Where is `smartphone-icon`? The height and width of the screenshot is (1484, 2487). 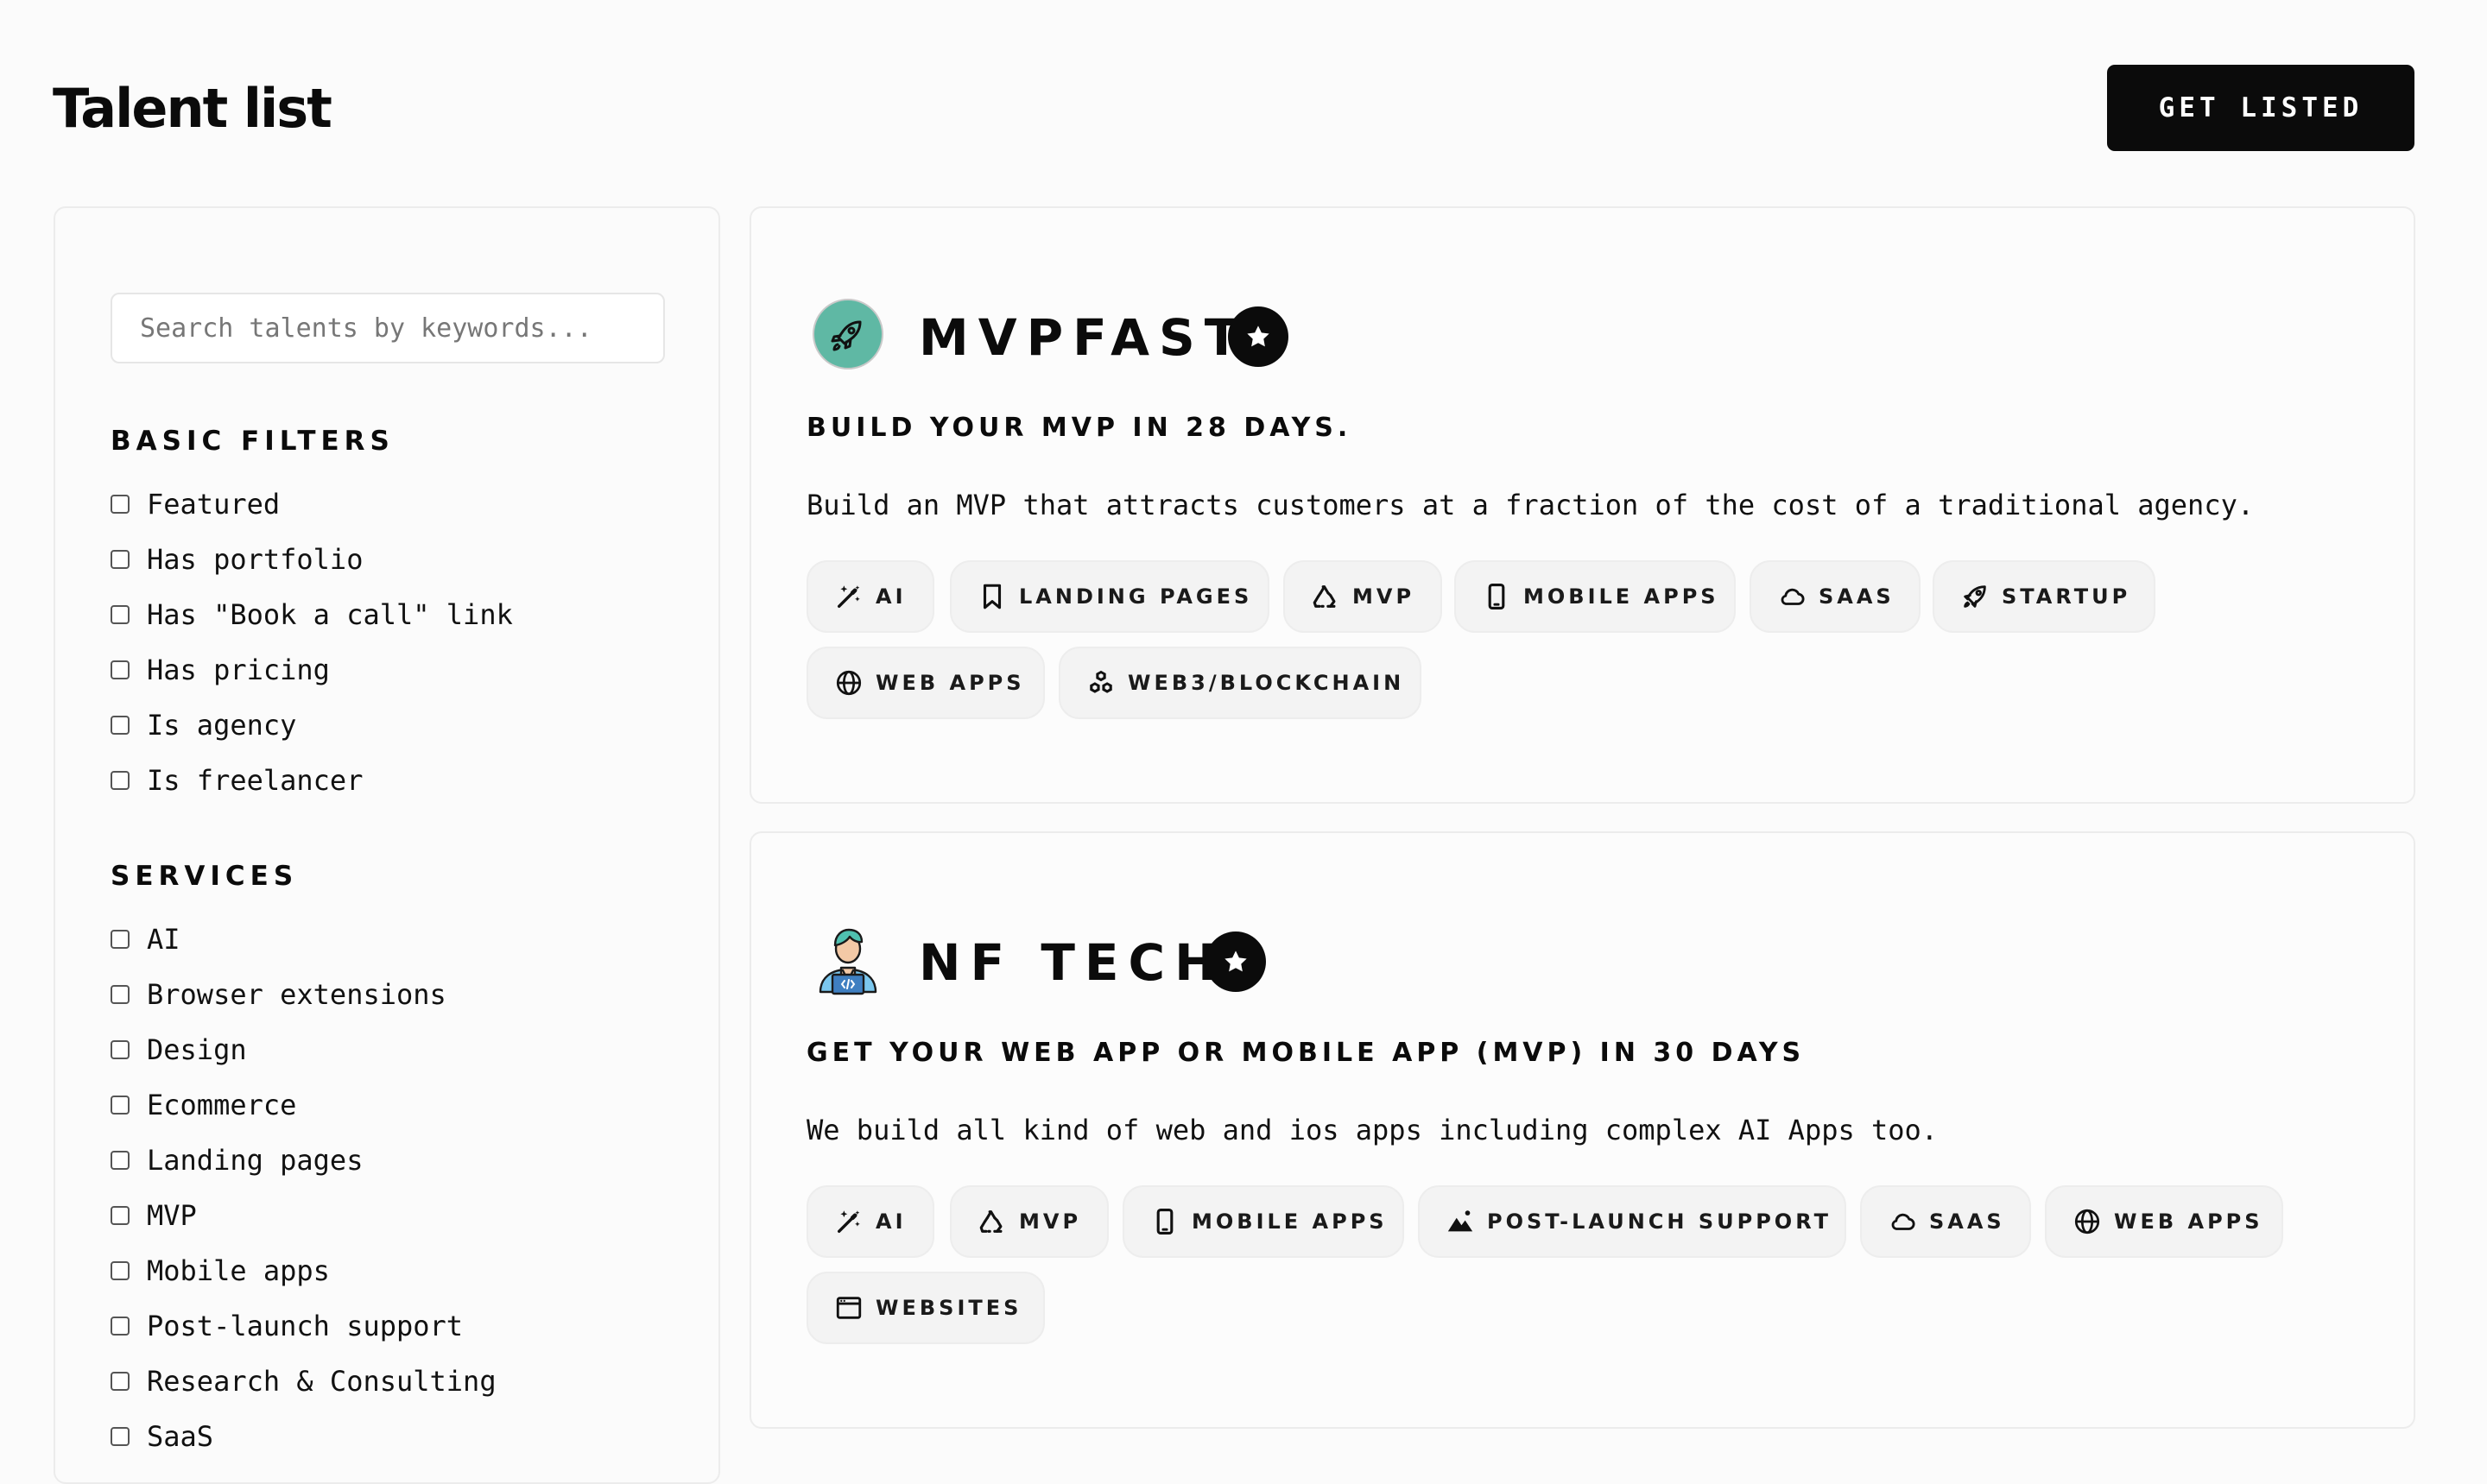
smartphone-icon is located at coordinates (1496, 596).